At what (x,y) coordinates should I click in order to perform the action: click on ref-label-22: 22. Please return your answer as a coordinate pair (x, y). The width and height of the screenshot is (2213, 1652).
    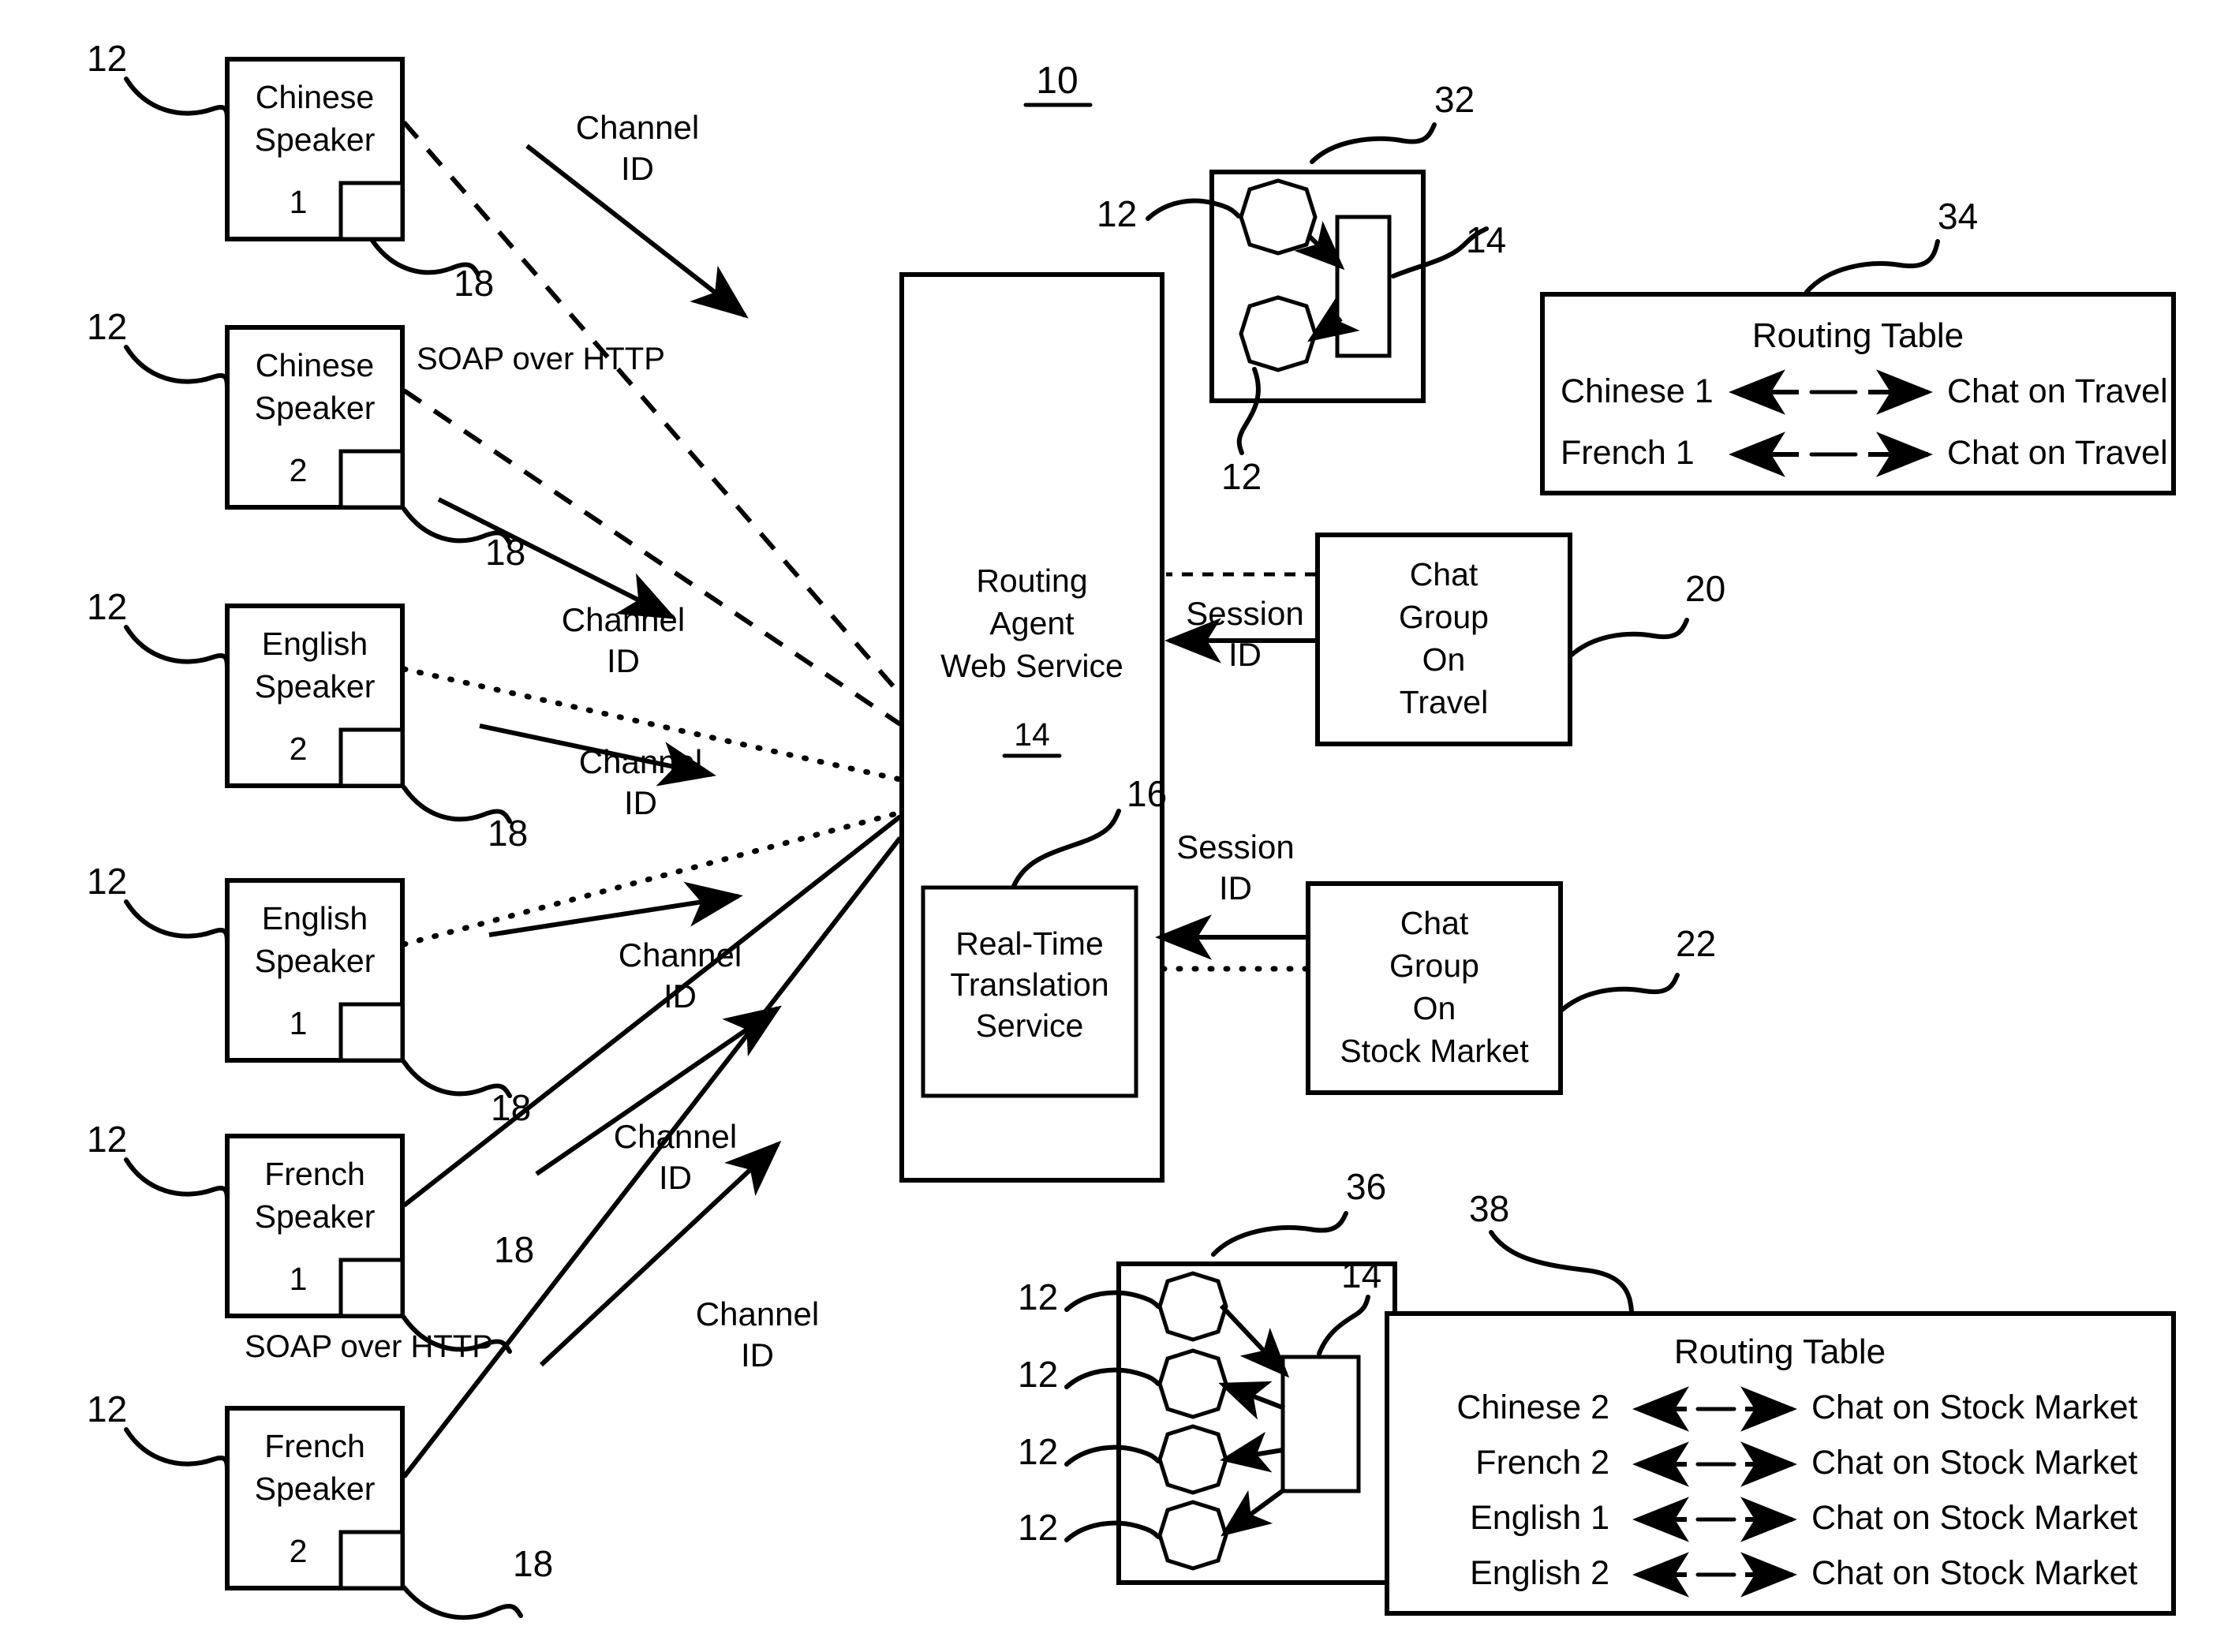
    Looking at the image, I should click on (1696, 943).